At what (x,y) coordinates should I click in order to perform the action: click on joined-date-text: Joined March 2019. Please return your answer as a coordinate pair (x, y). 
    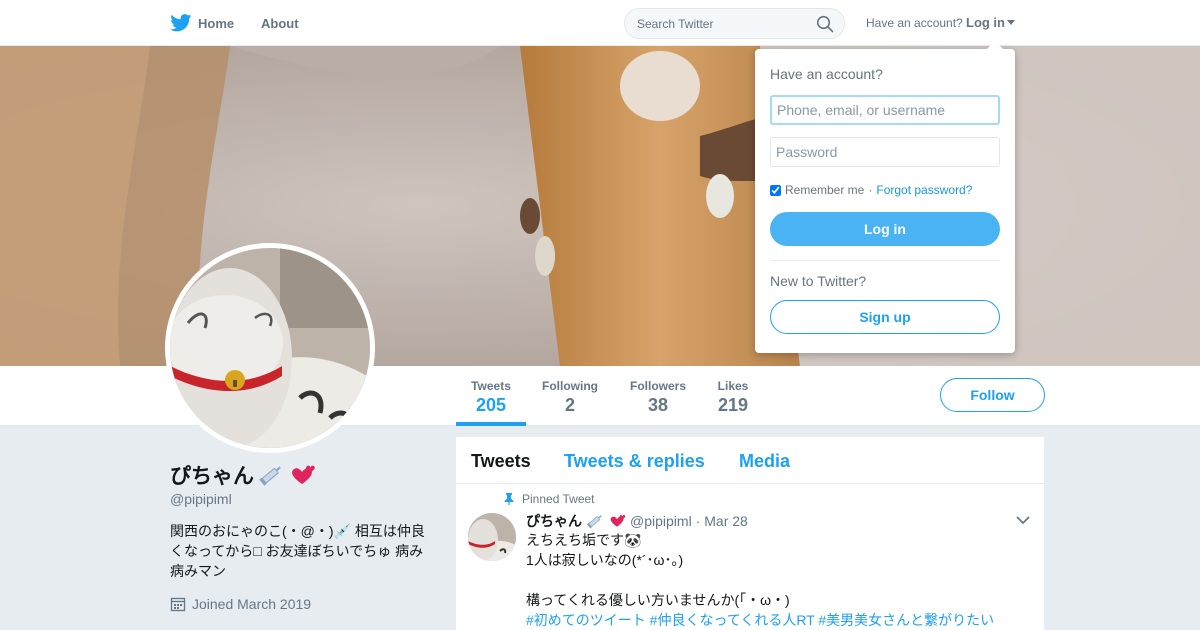
    Looking at the image, I should click on (252, 604).